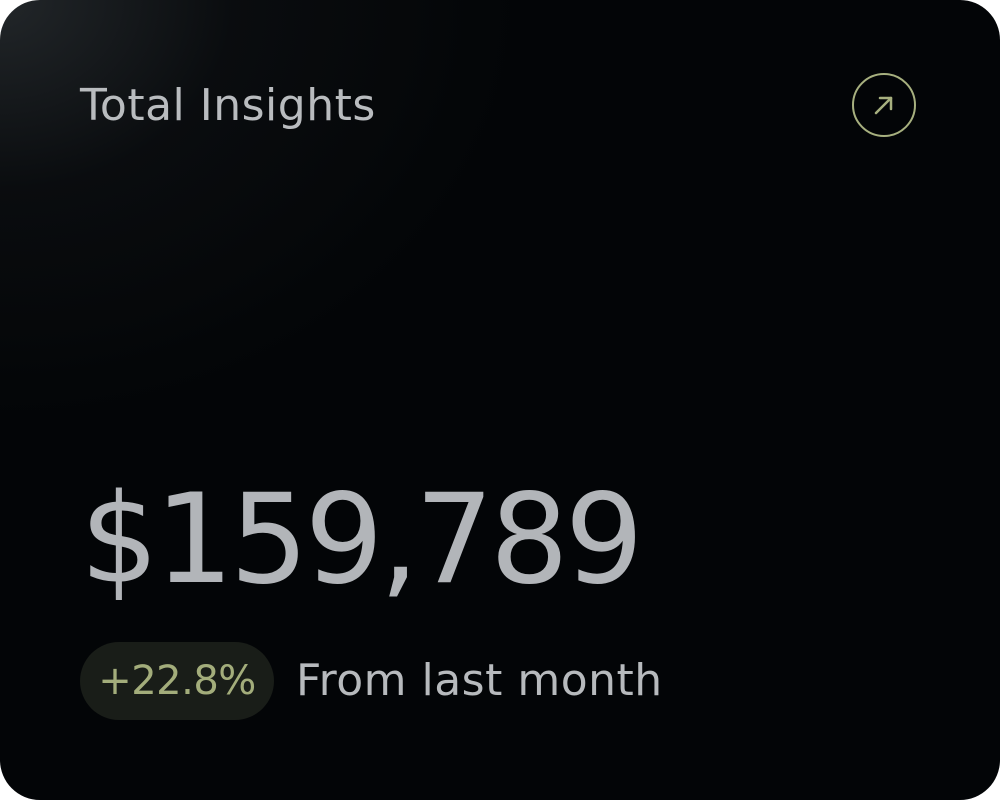  Describe the element at coordinates (479, 680) in the screenshot. I see `change-caption: From last month` at that location.